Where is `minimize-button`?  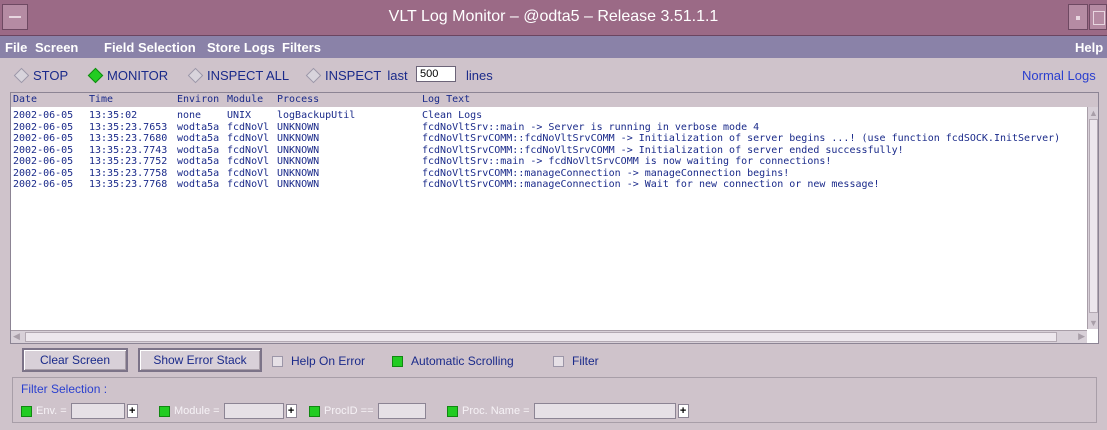
minimize-button is located at coordinates (1078, 17).